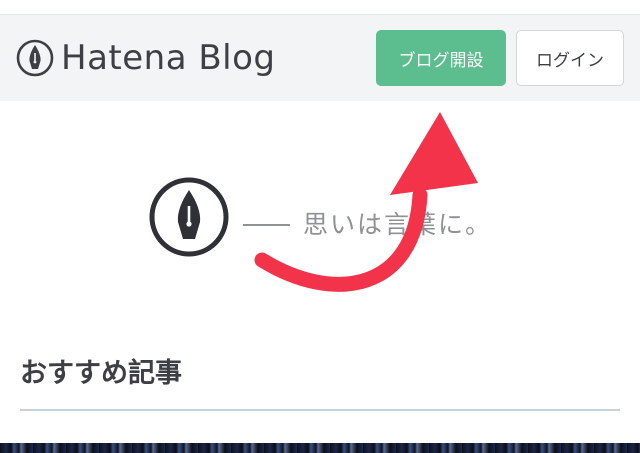 This screenshot has height=453, width=640. I want to click on section-title: おすすめ記事, so click(101, 373).